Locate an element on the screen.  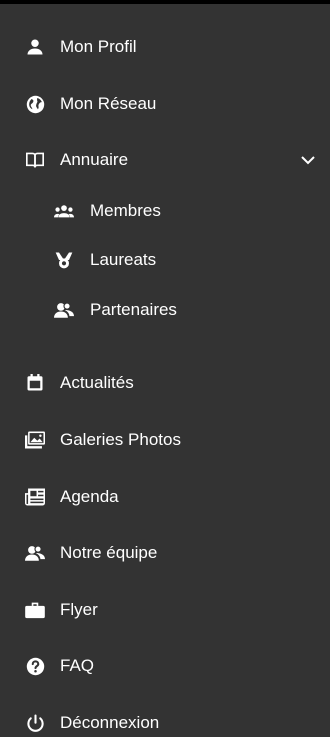
submenu-item-partenaires: Partenaires is located at coordinates (165, 310).